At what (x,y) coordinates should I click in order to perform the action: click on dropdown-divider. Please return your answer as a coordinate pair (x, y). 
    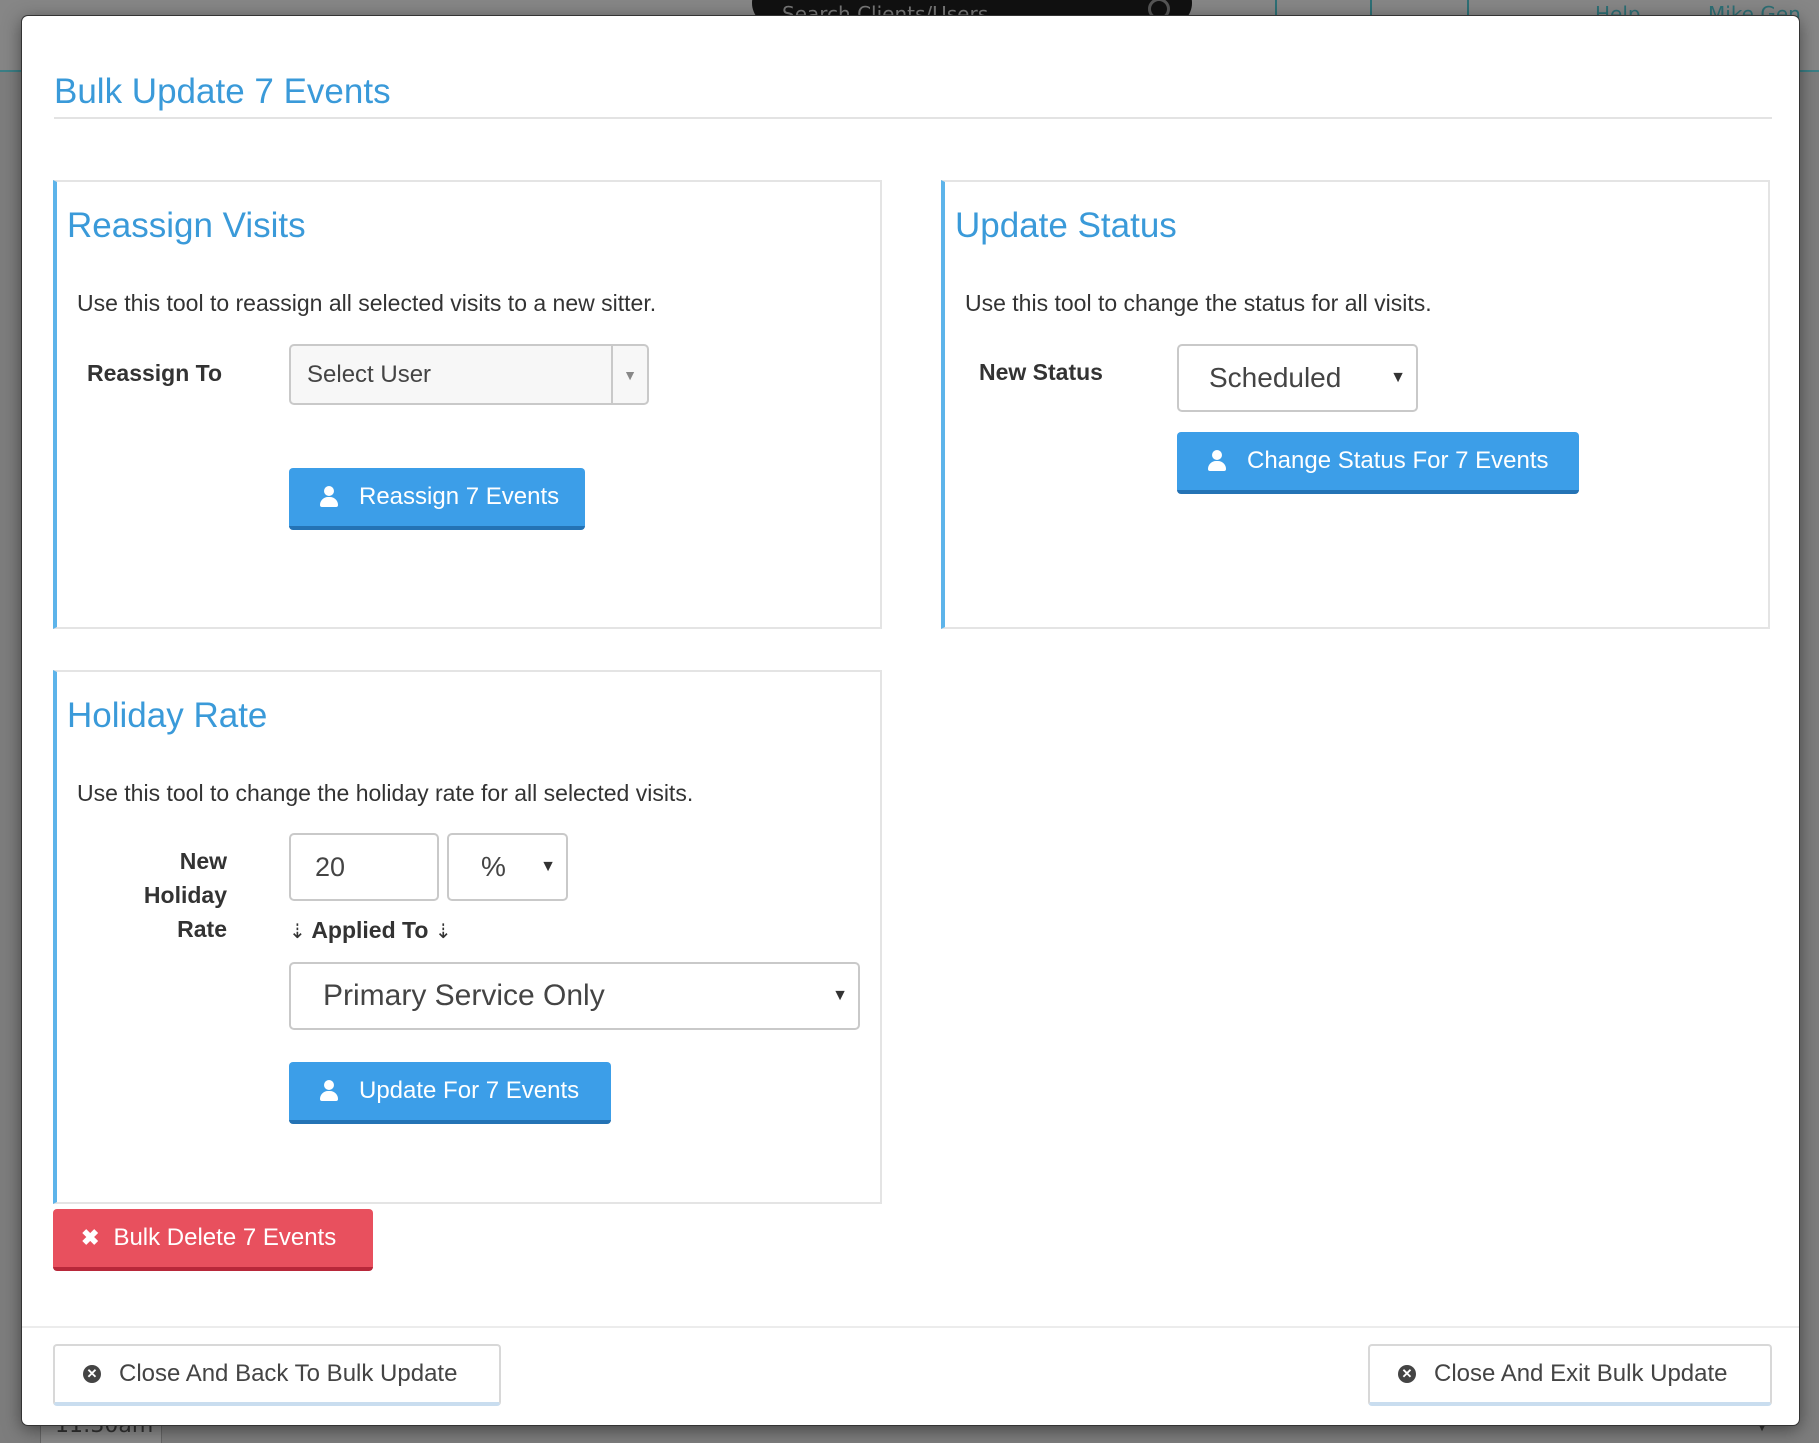
    Looking at the image, I should click on (612, 374).